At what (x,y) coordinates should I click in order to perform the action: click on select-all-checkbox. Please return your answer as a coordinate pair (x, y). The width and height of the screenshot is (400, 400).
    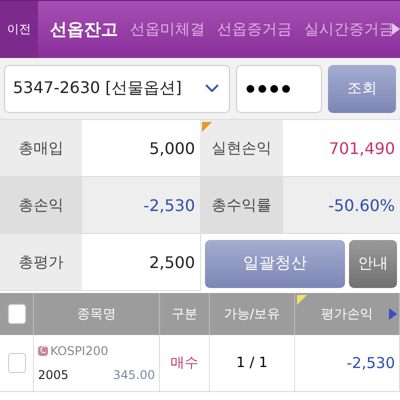
    Looking at the image, I should click on (17, 314).